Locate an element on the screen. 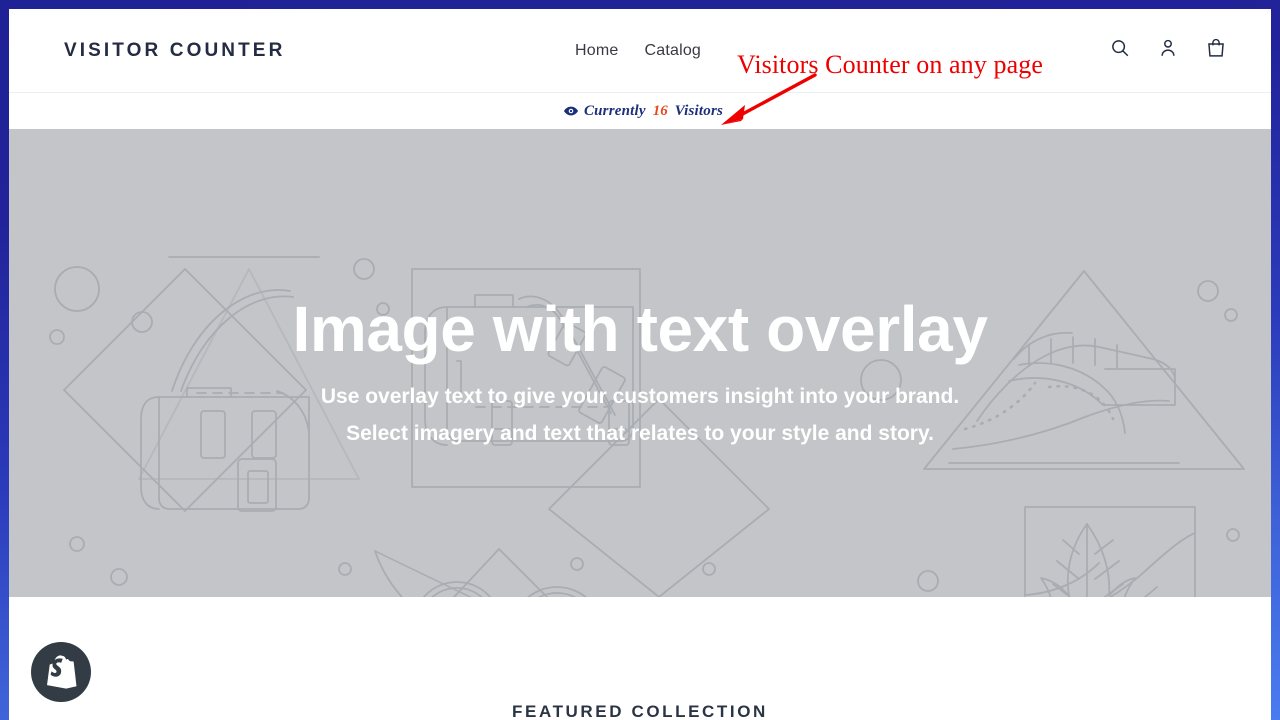  account-icon is located at coordinates (1168, 50).